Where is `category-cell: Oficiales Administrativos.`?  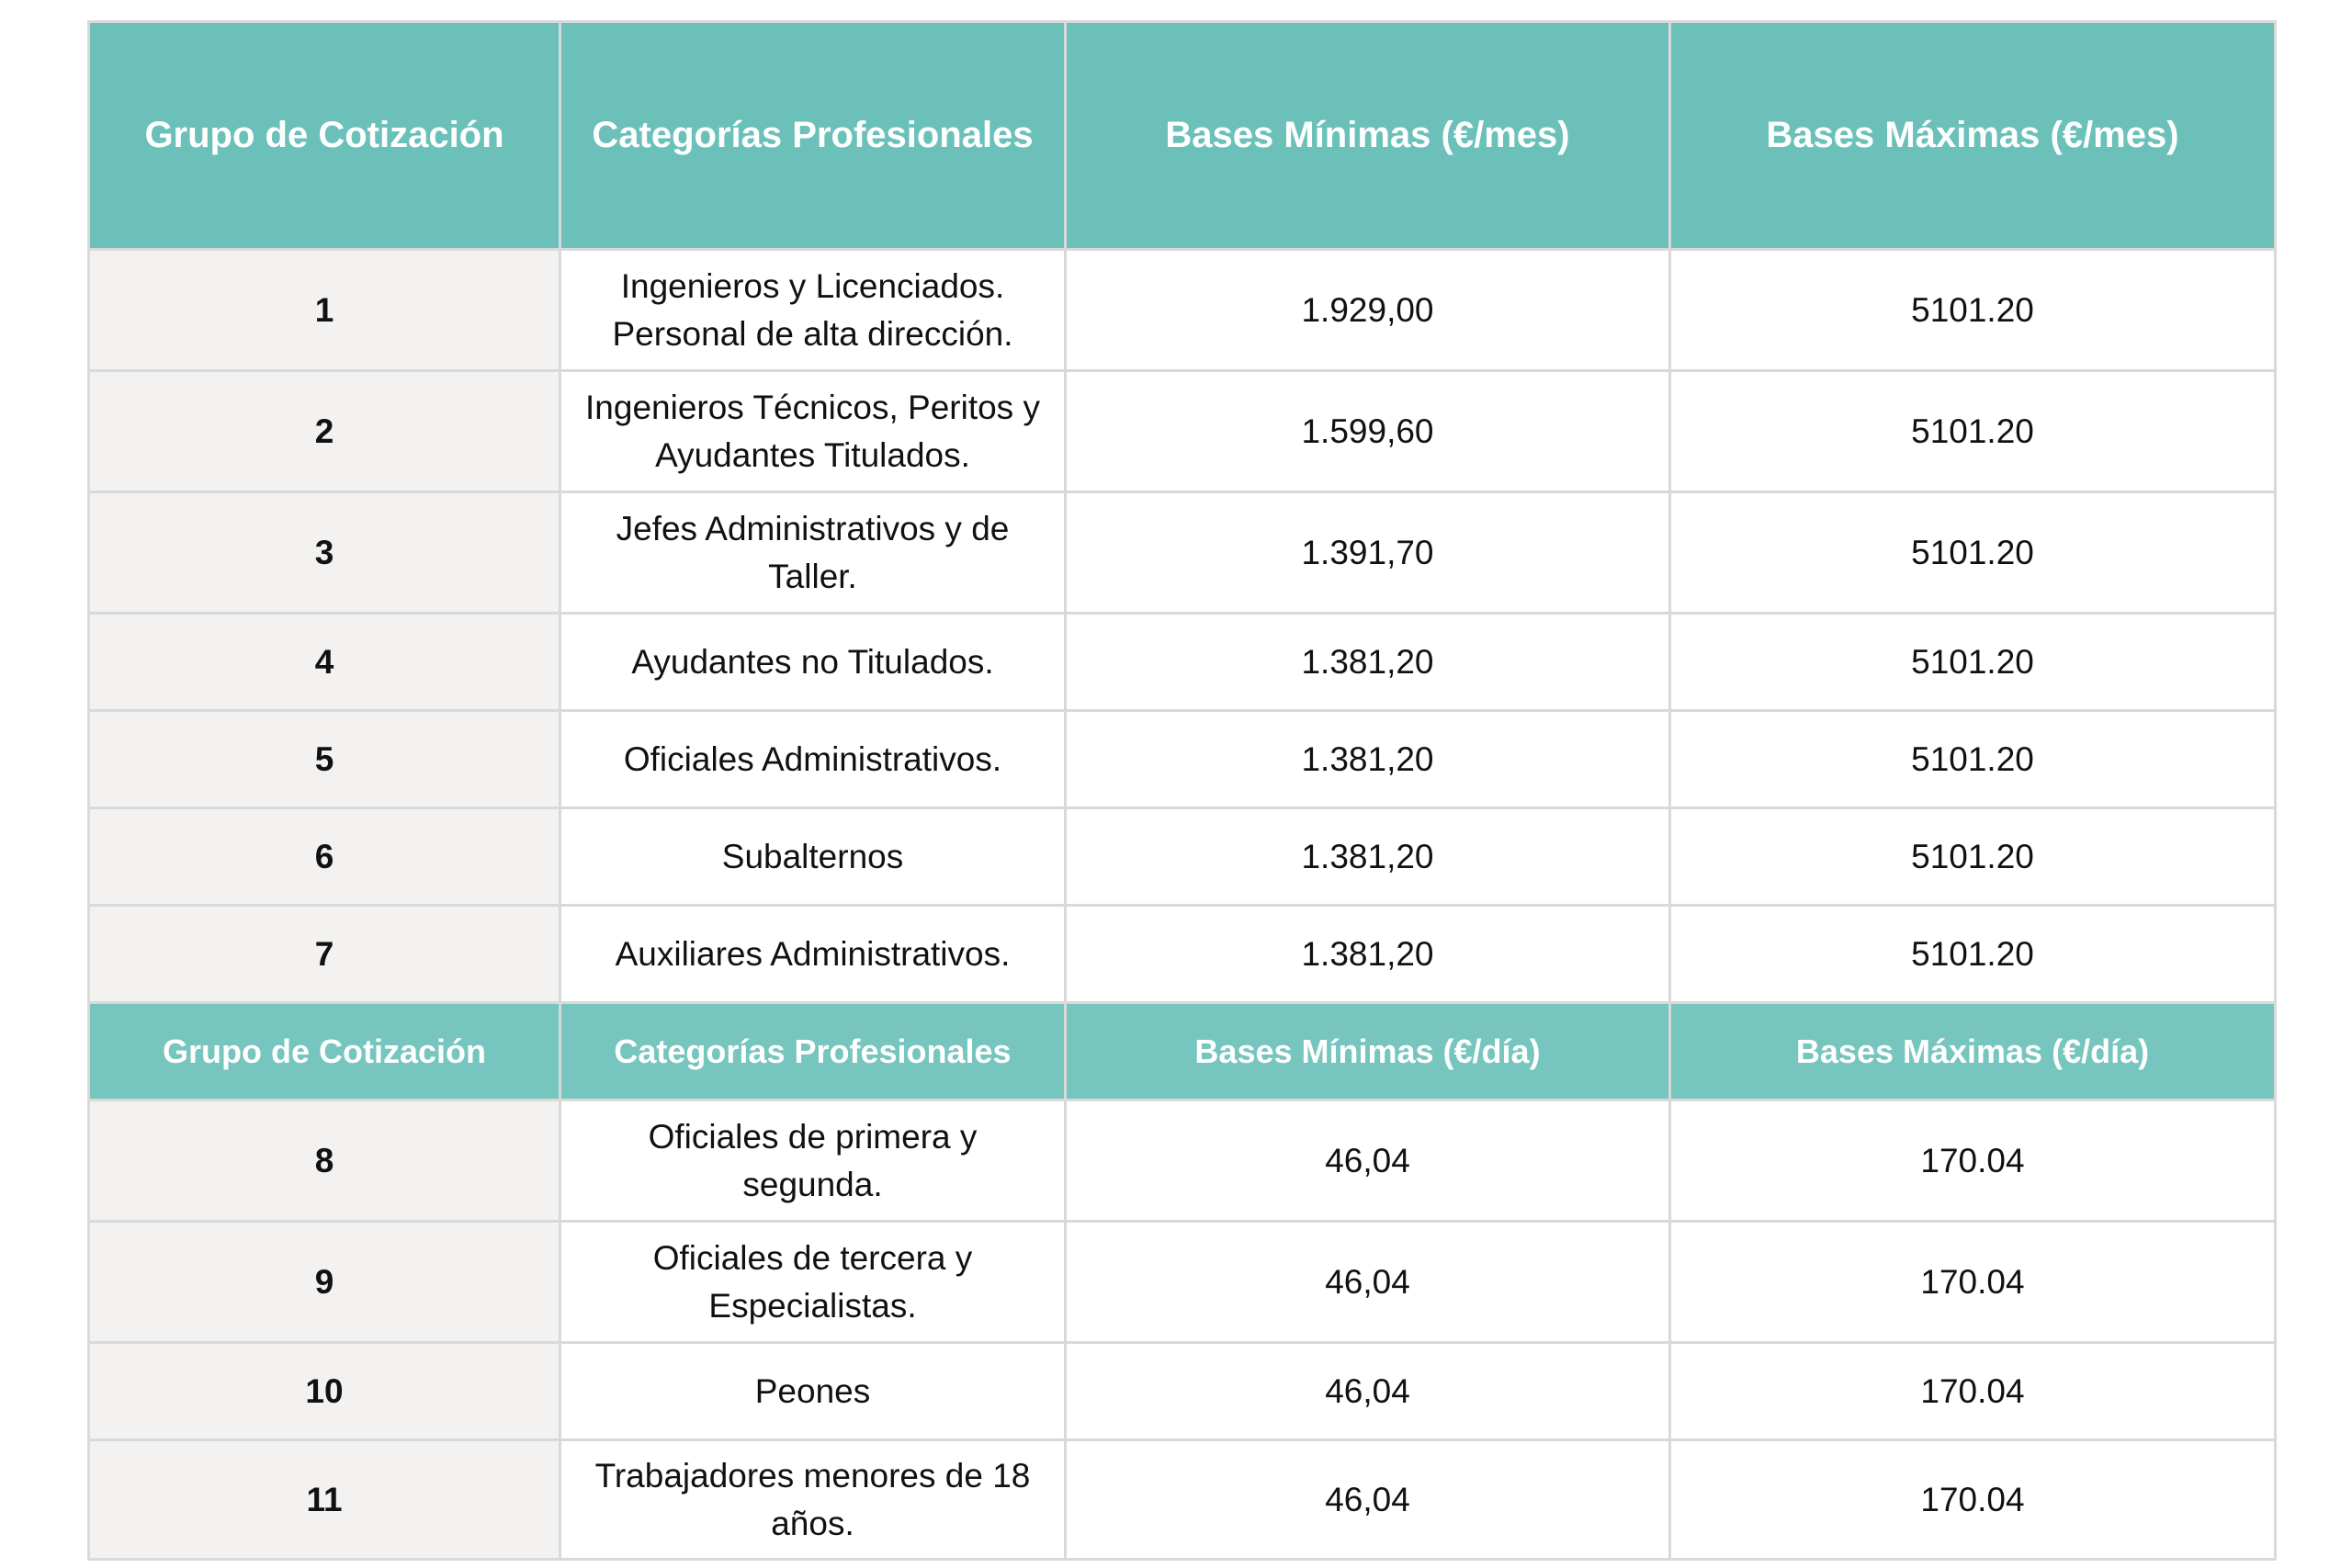
category-cell: Oficiales Administrativos. is located at coordinates (813, 759).